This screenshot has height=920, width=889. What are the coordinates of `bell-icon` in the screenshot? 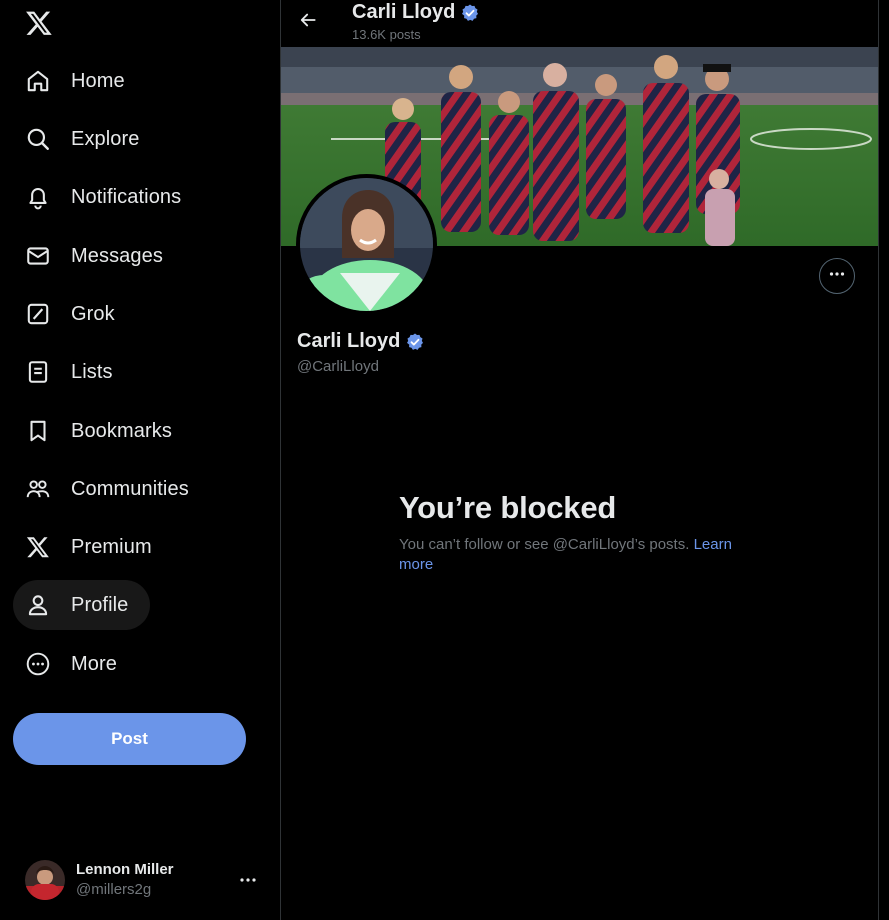 It's located at (38, 197).